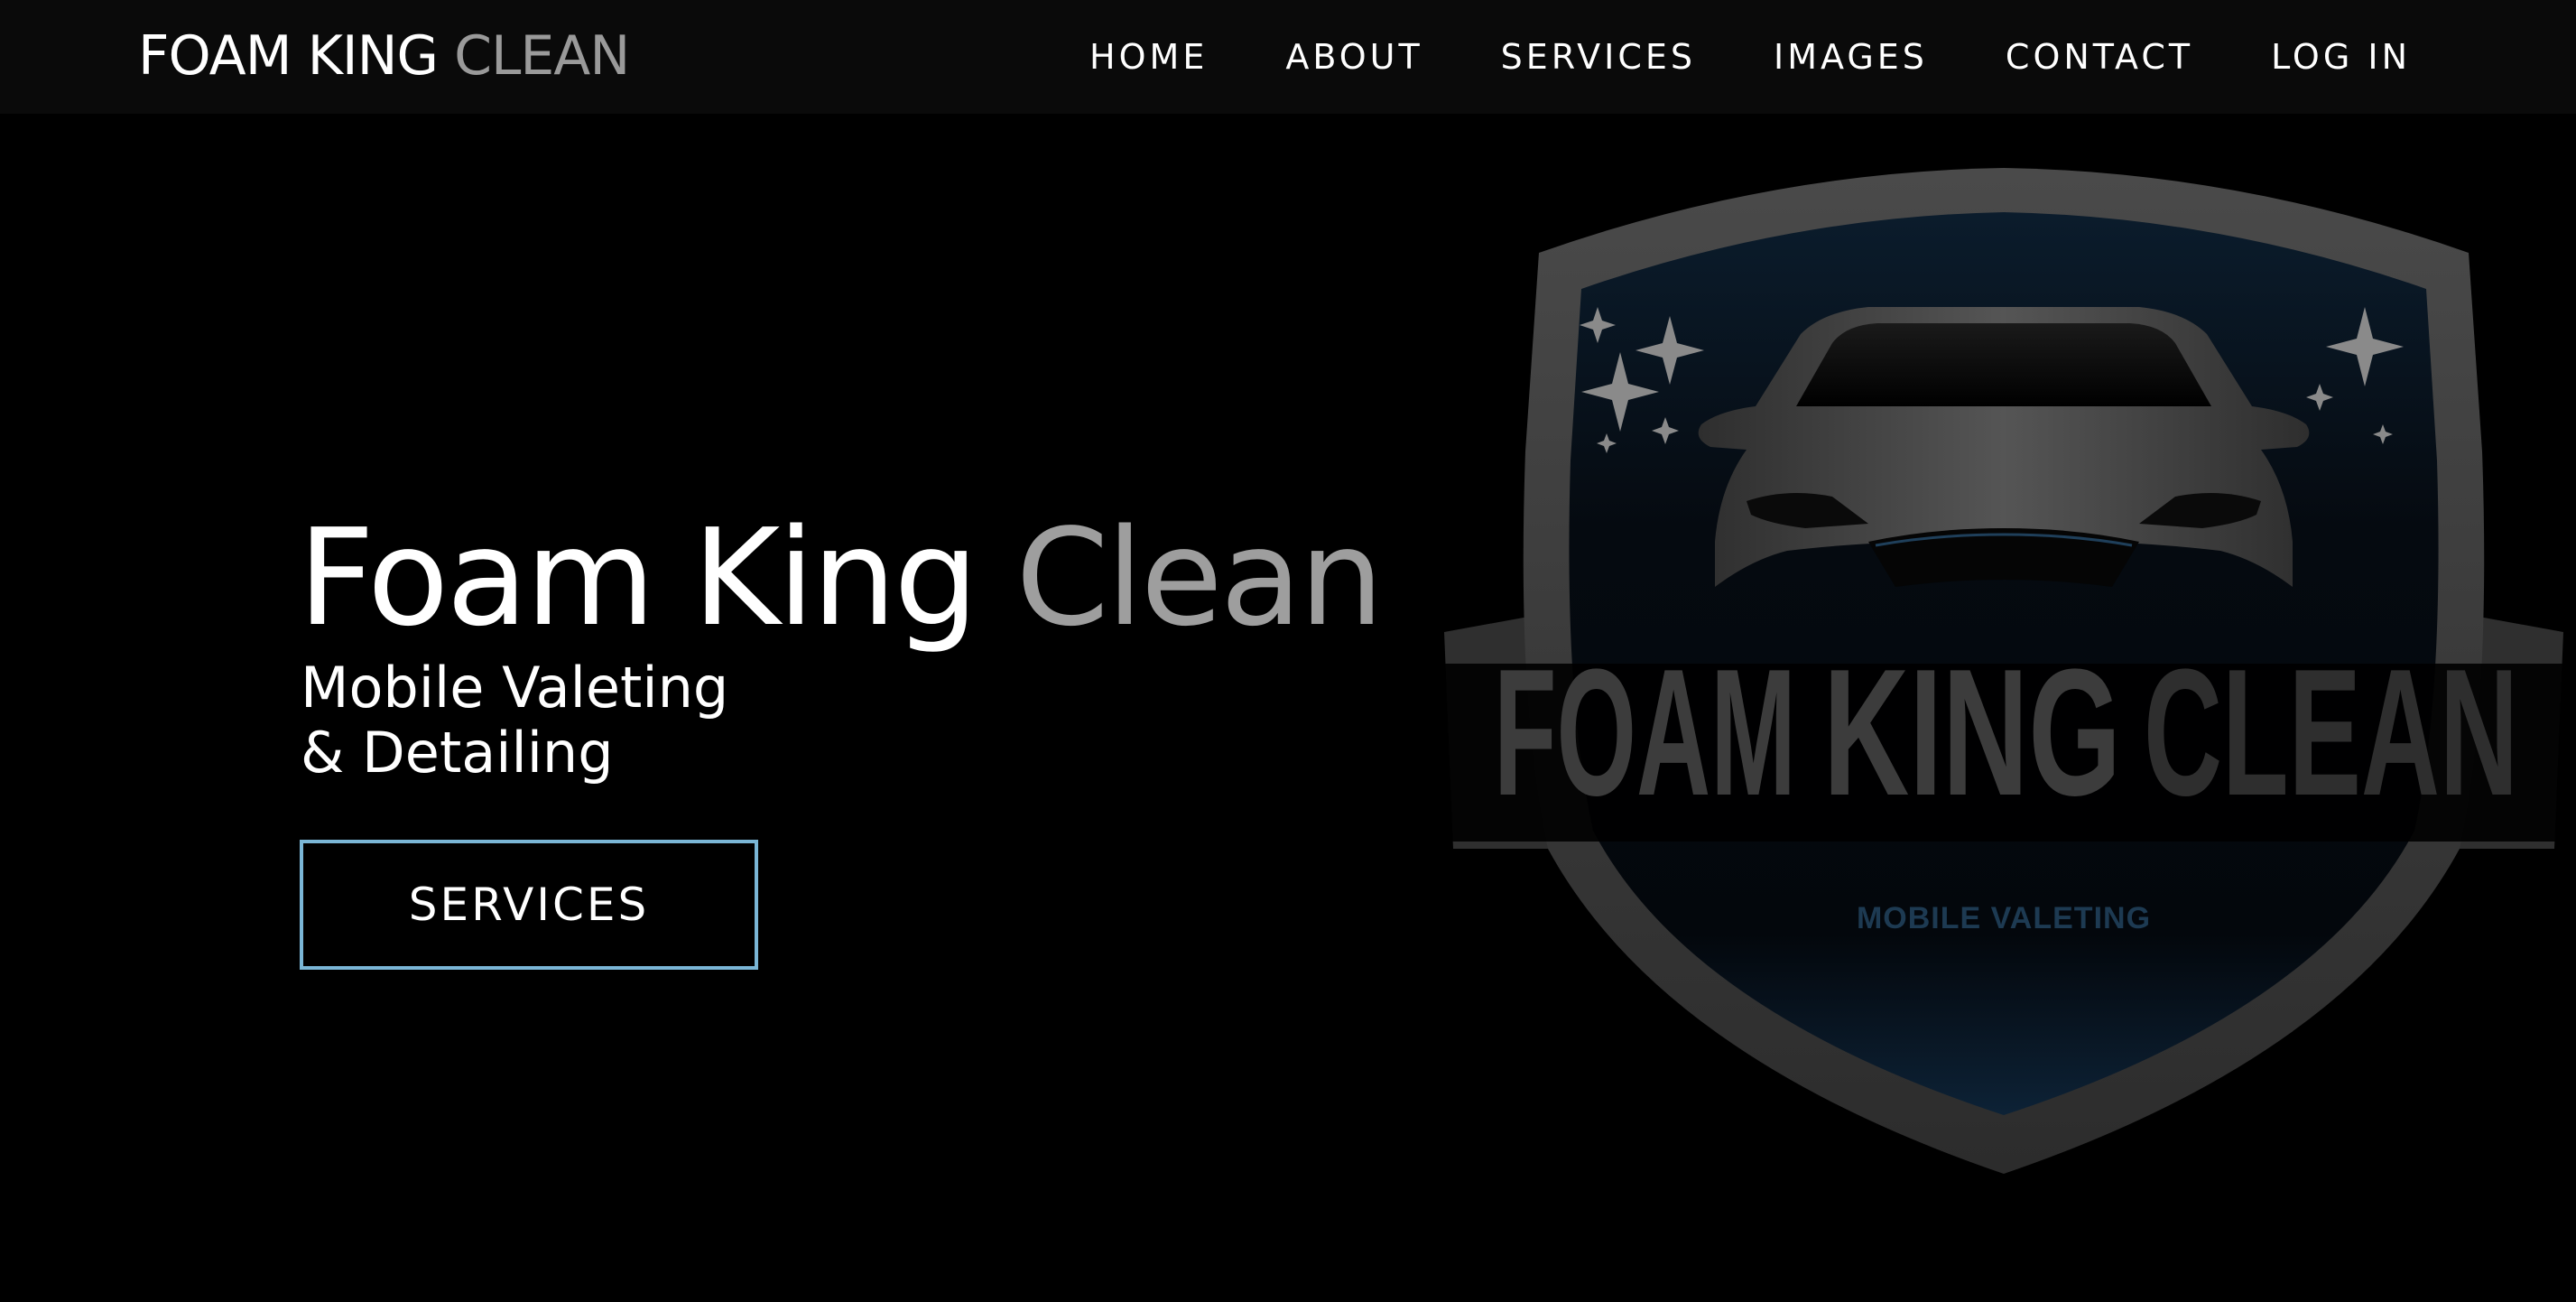 The image size is (2576, 1302). What do you see at coordinates (1598, 57) in the screenshot?
I see `nav-link-services: SERVICES` at bounding box center [1598, 57].